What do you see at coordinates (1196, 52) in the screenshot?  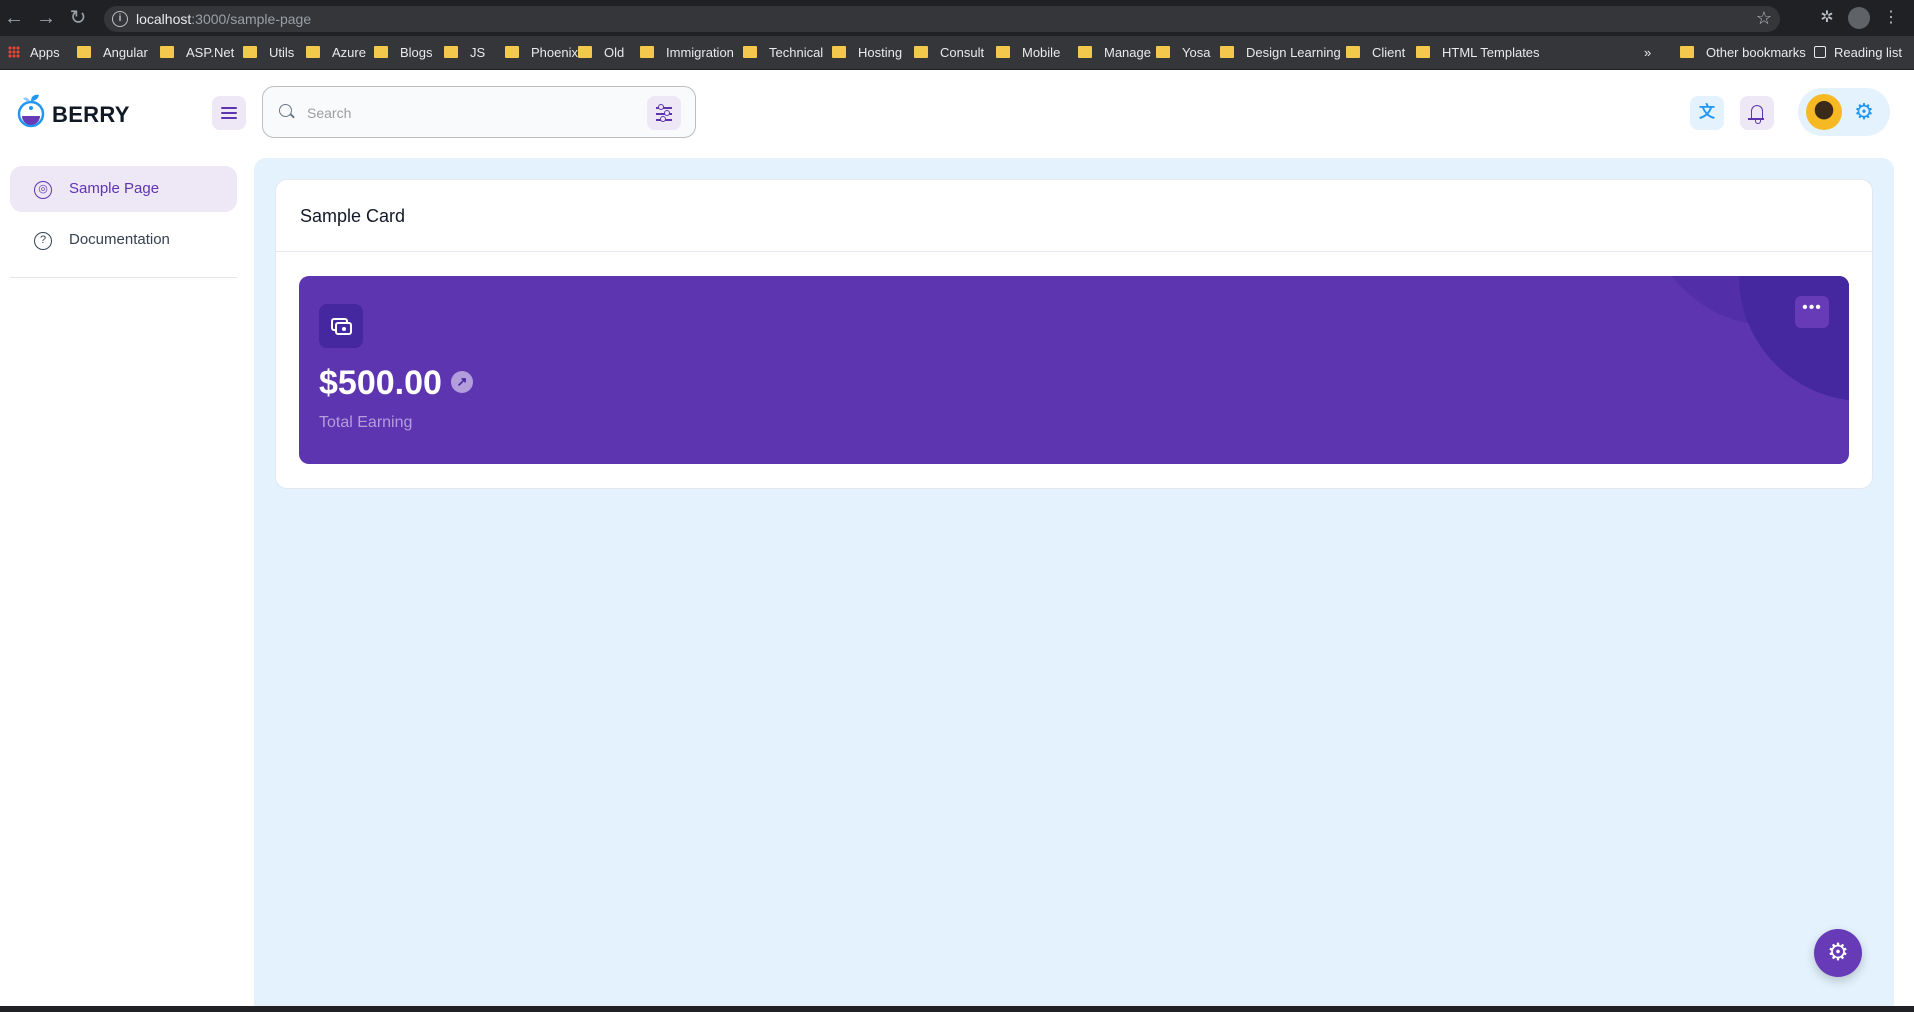 I see `bookmark-label: Yosa` at bounding box center [1196, 52].